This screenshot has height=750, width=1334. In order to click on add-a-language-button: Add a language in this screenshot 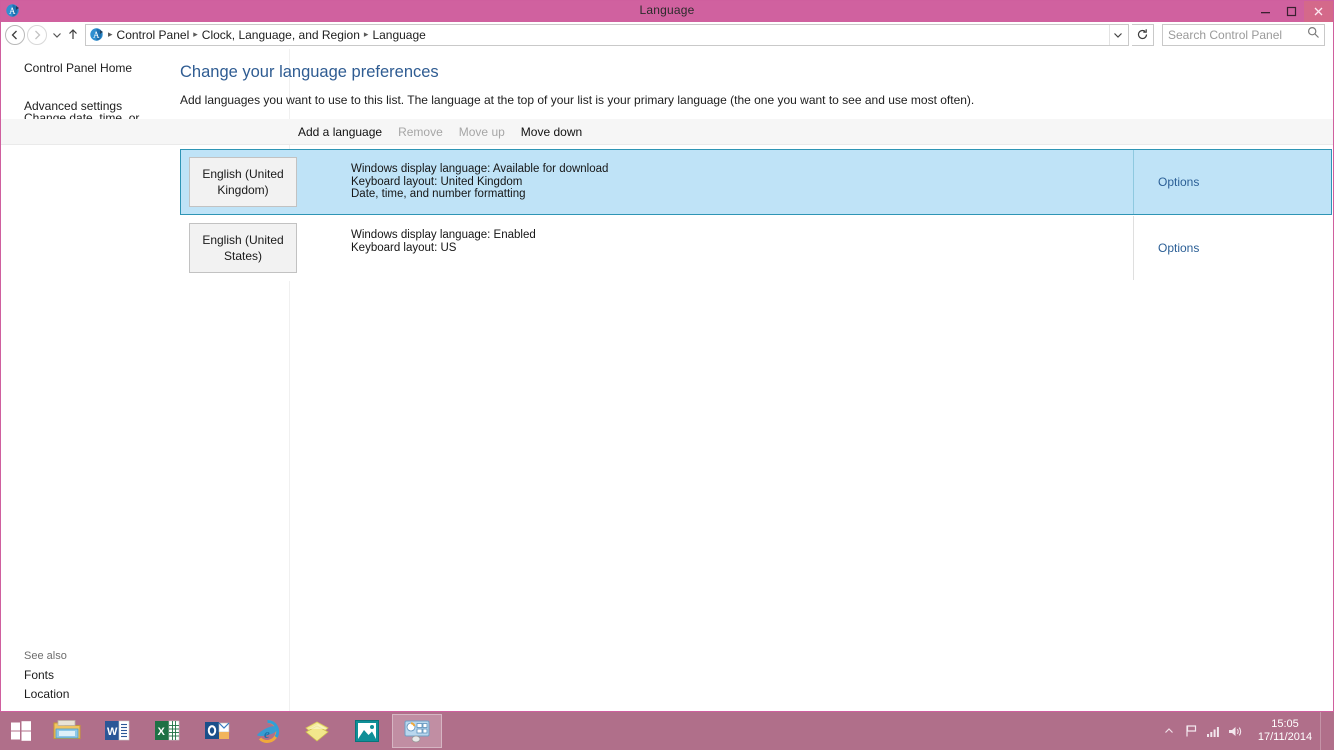, I will do `click(340, 132)`.